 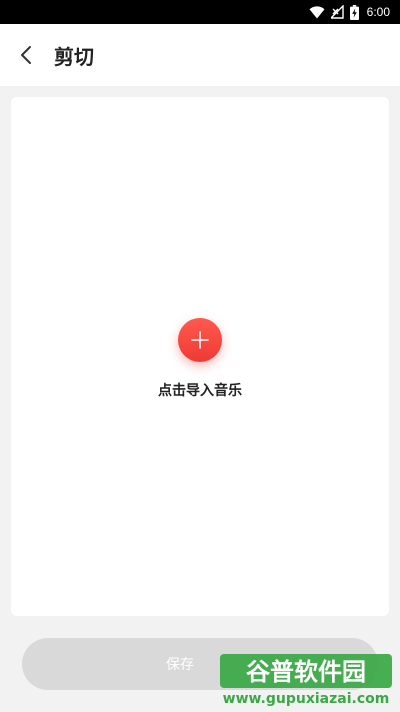 I want to click on app-bar: 剪切, so click(x=200, y=55).